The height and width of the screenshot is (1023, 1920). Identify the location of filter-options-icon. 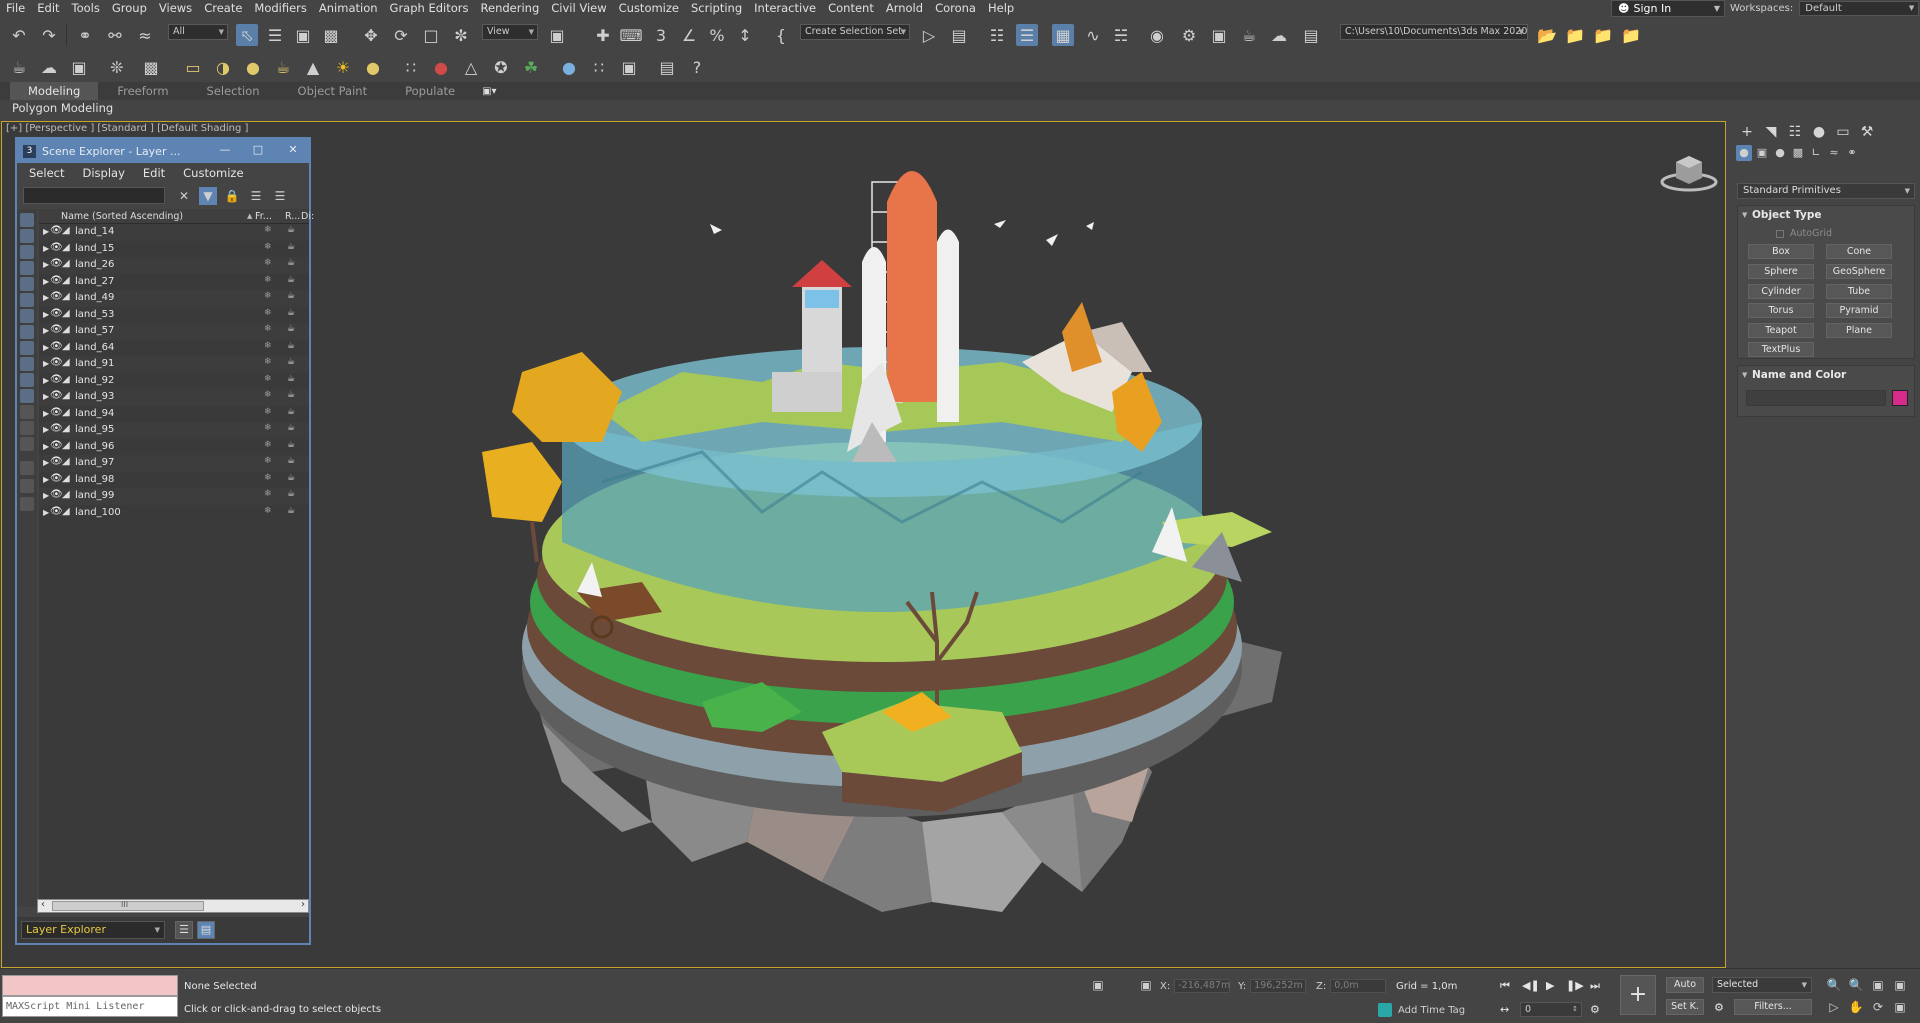
(27, 486).